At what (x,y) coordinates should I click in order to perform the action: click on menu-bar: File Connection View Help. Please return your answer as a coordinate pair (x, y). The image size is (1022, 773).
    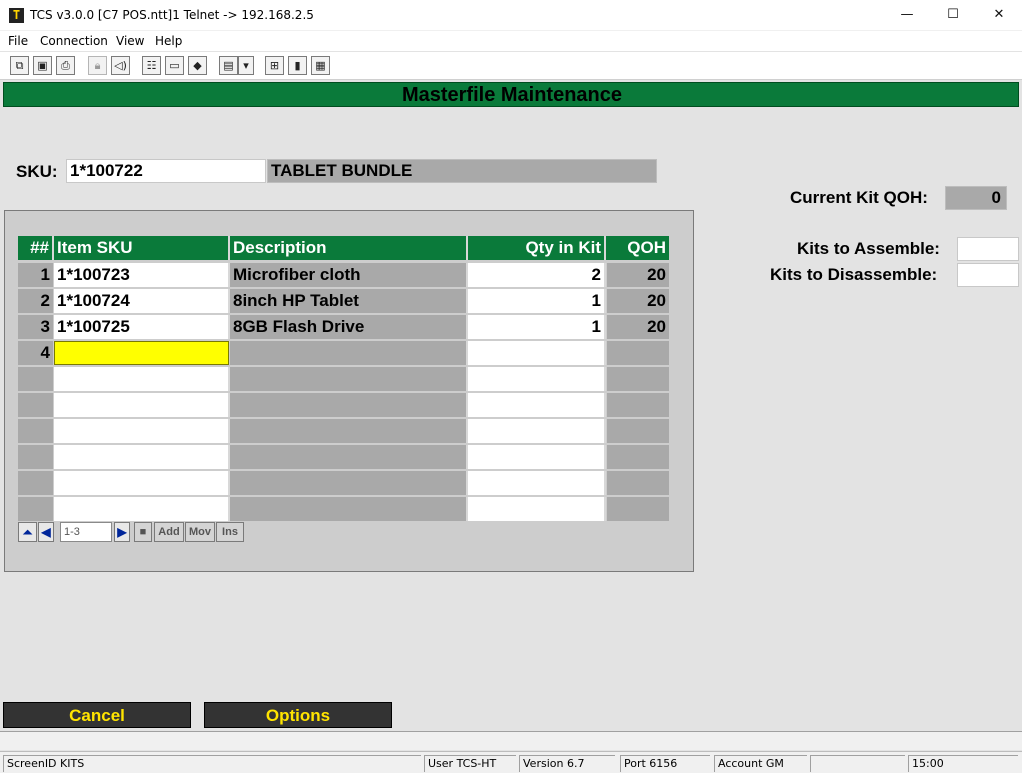
    Looking at the image, I should click on (511, 41).